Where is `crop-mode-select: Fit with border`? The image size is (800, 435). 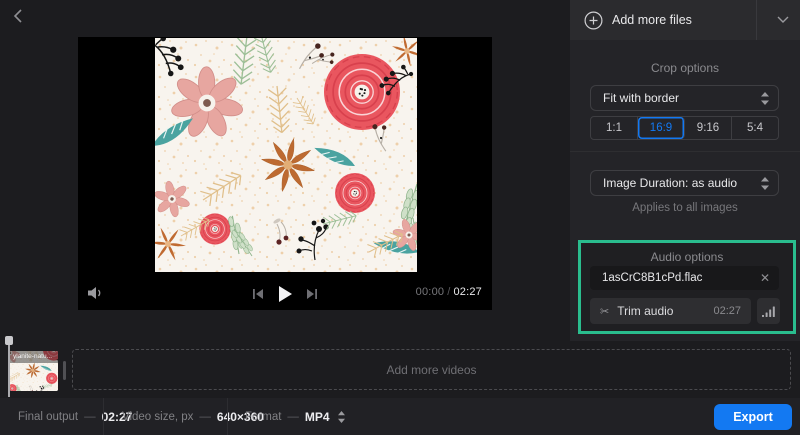 crop-mode-select: Fit with border is located at coordinates (684, 98).